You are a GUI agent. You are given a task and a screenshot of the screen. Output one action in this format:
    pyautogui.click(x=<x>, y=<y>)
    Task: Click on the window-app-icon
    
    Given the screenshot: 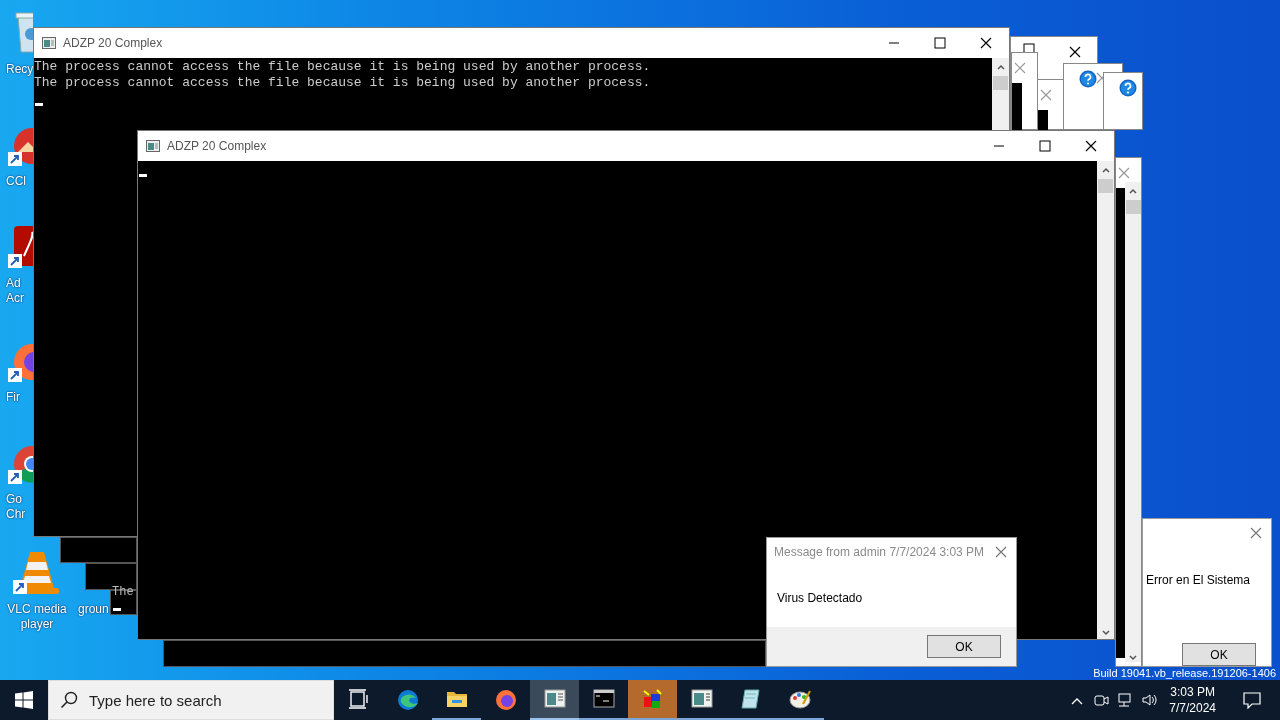 What is the action you would take?
    pyautogui.click(x=701, y=699)
    